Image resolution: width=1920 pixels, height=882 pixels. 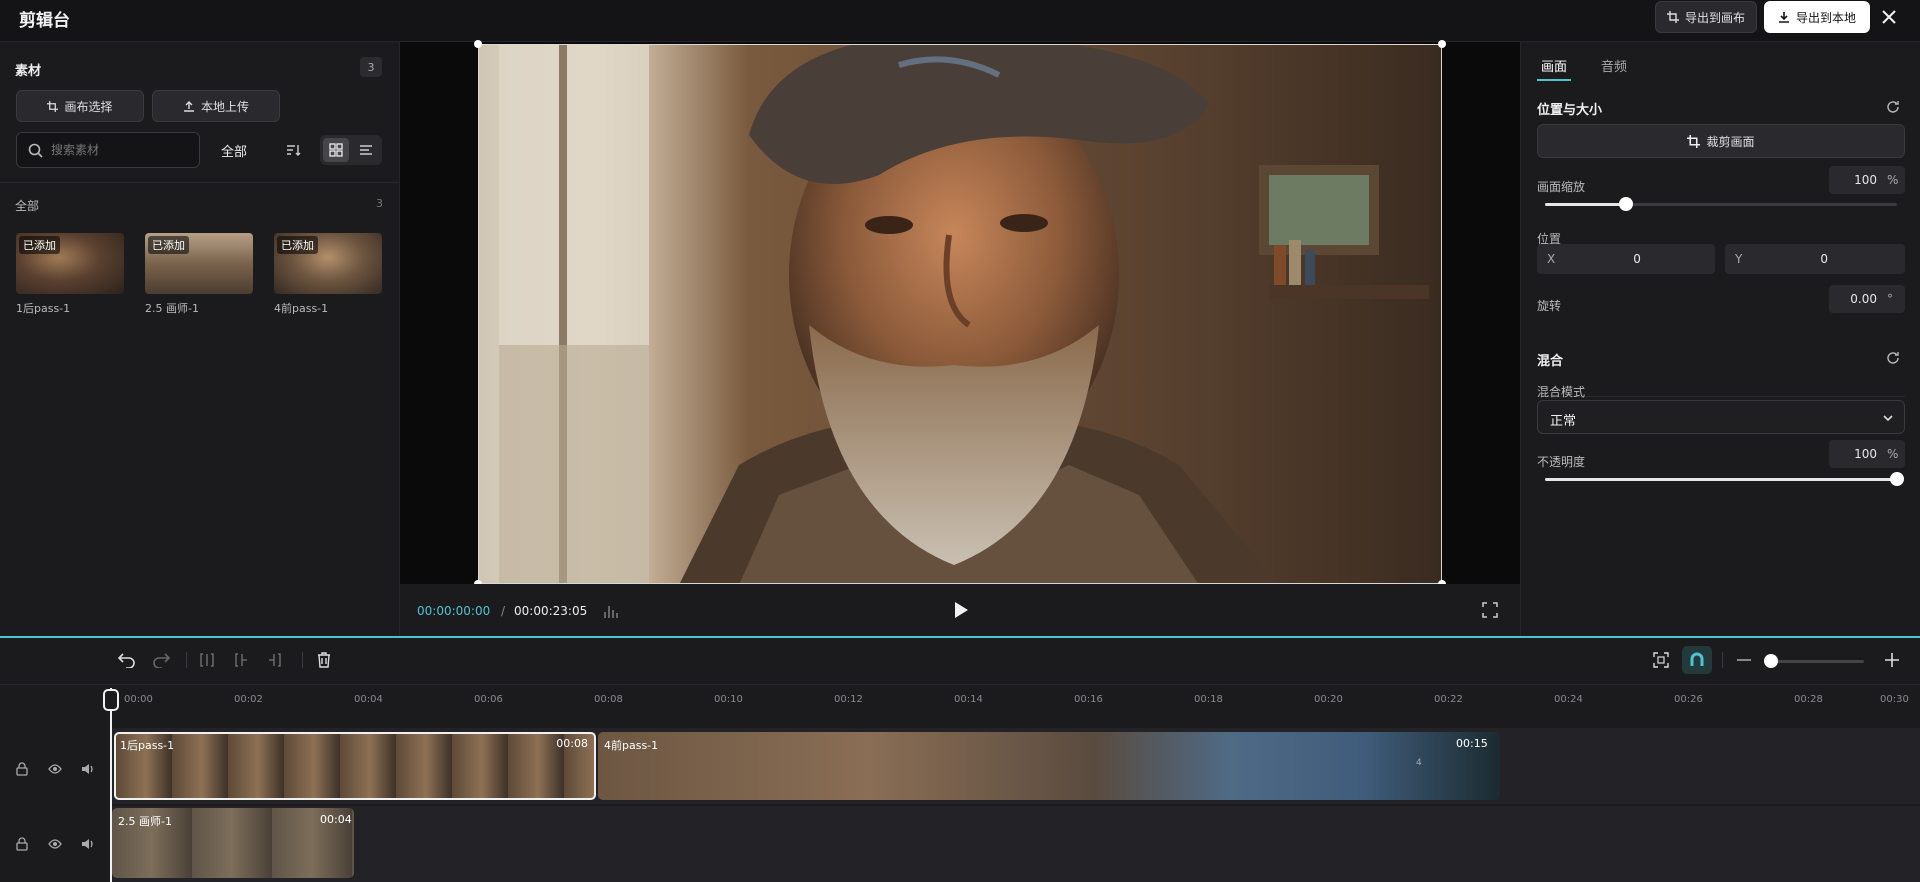 What do you see at coordinates (488, 699) in the screenshot?
I see `tick-label: 00:06` at bounding box center [488, 699].